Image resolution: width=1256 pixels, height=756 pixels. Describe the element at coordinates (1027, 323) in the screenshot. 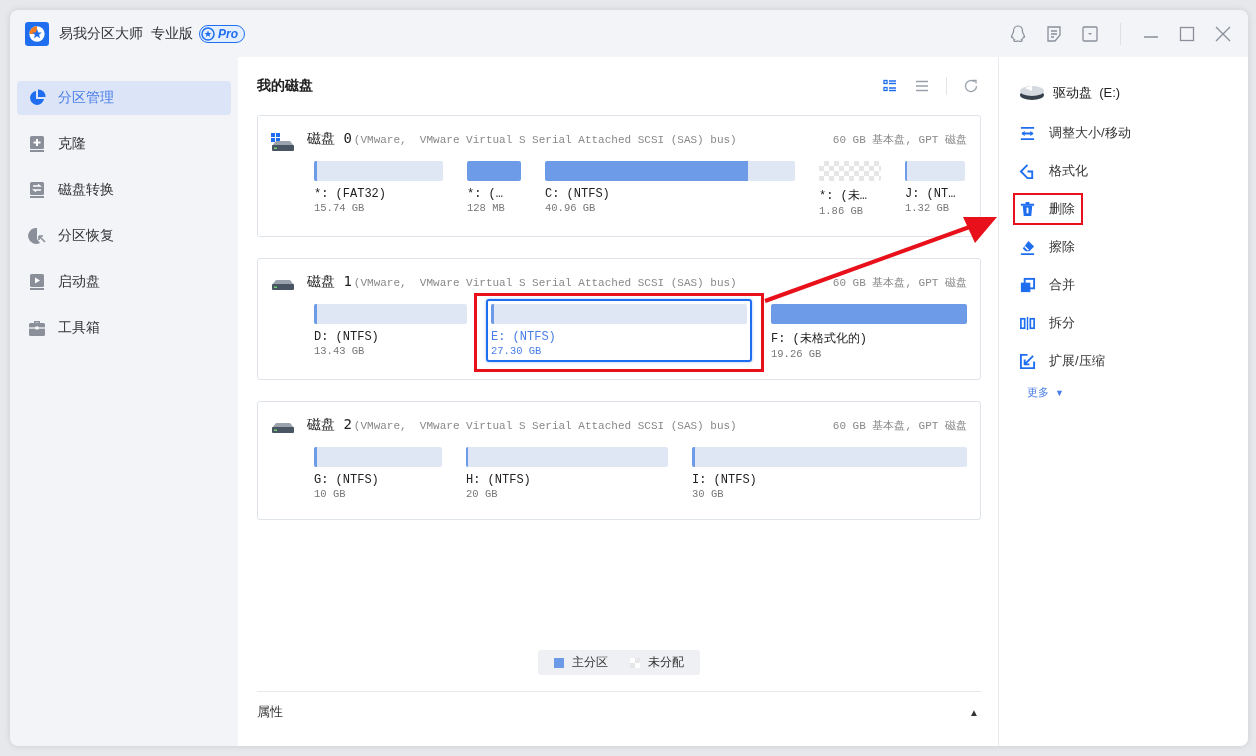

I see `split-icon` at that location.